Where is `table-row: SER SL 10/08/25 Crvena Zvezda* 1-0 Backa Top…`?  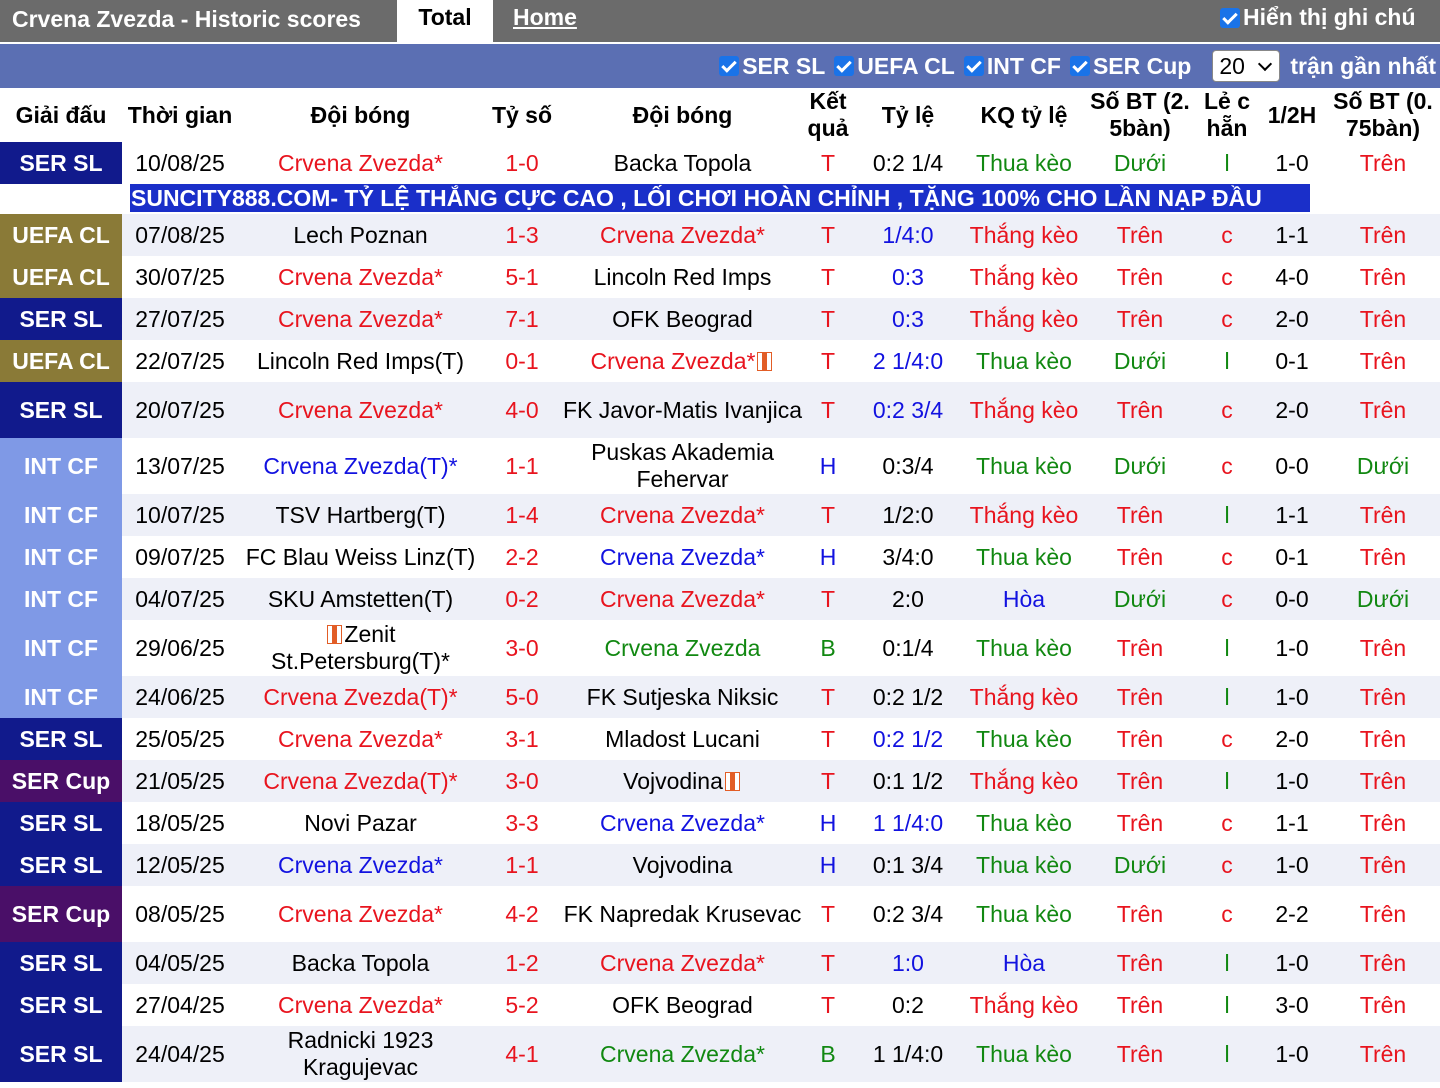
table-row: SER SL 10/08/25 Crvena Zvezda* 1-0 Backa Top… is located at coordinates (720, 163).